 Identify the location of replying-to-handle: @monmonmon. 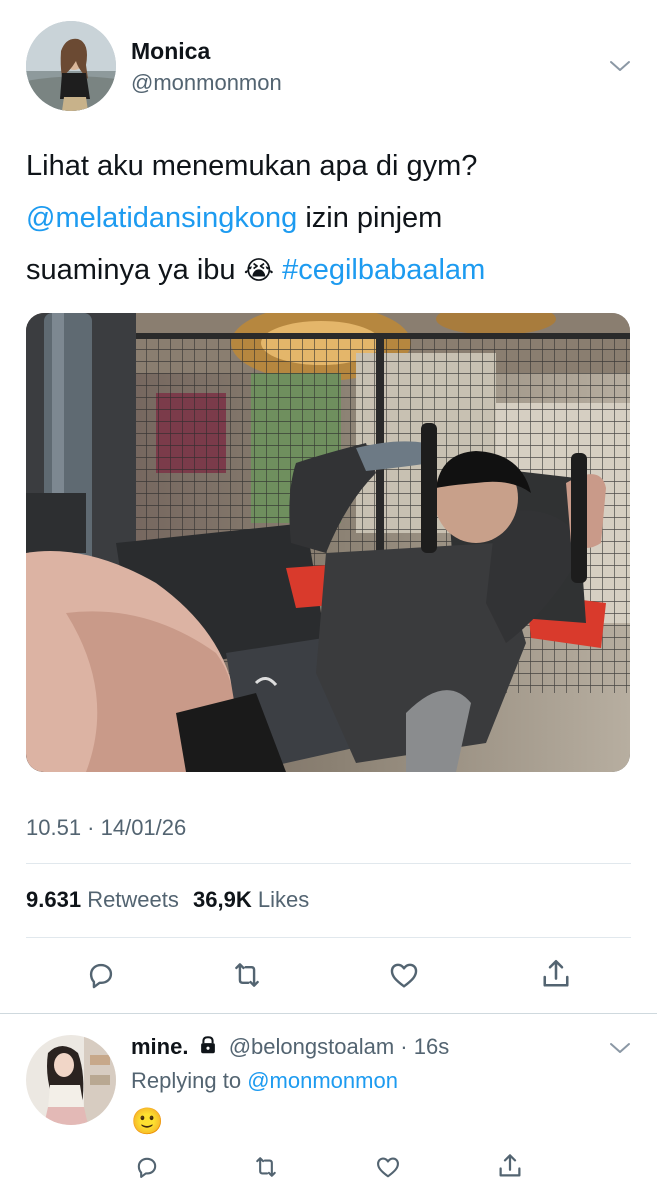
(322, 1080).